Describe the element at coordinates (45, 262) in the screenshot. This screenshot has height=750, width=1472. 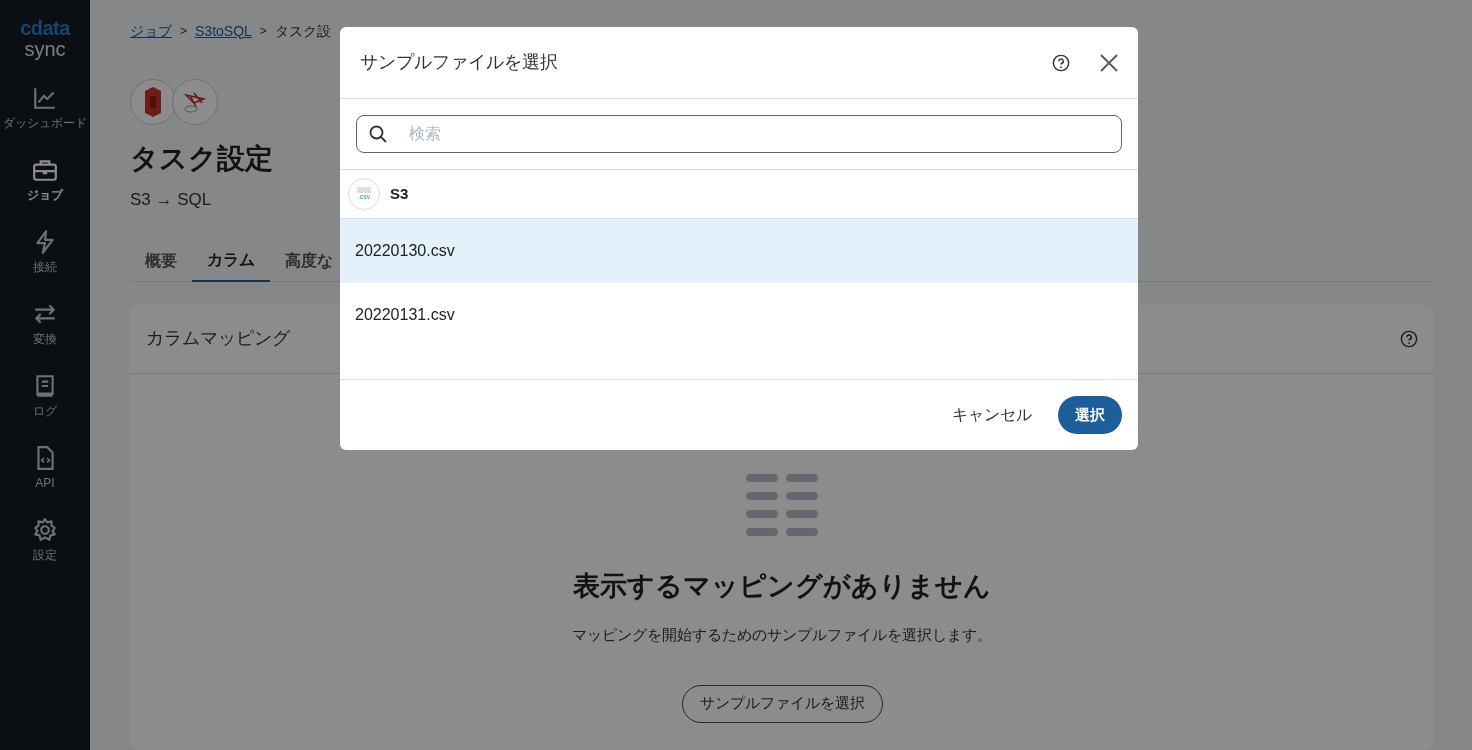
I see `sidebar-item: 接続` at that location.